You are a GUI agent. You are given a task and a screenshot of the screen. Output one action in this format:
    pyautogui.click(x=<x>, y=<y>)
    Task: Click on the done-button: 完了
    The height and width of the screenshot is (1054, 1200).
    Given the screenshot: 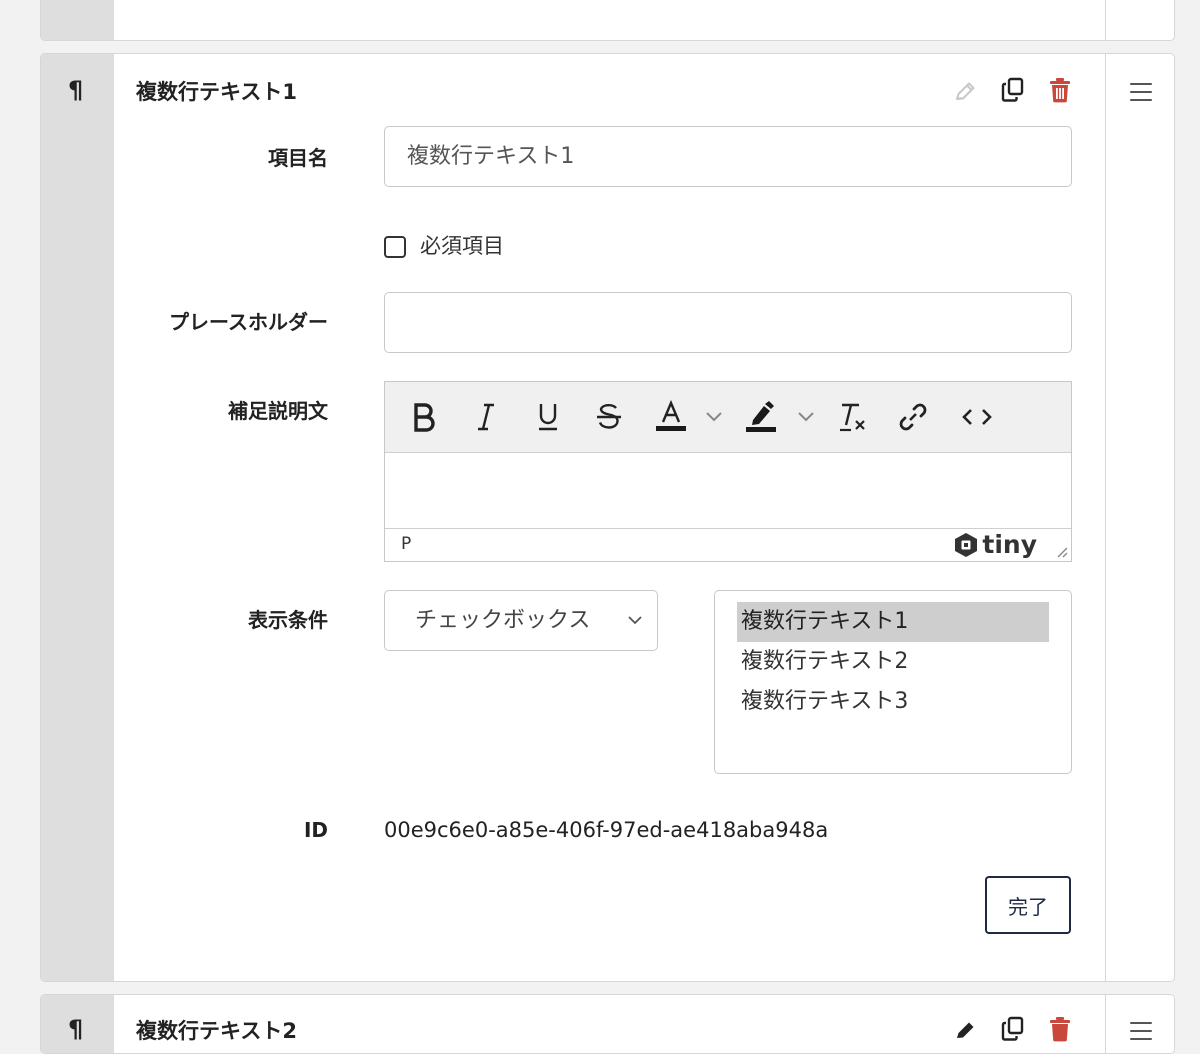 What is the action you would take?
    pyautogui.click(x=1028, y=905)
    